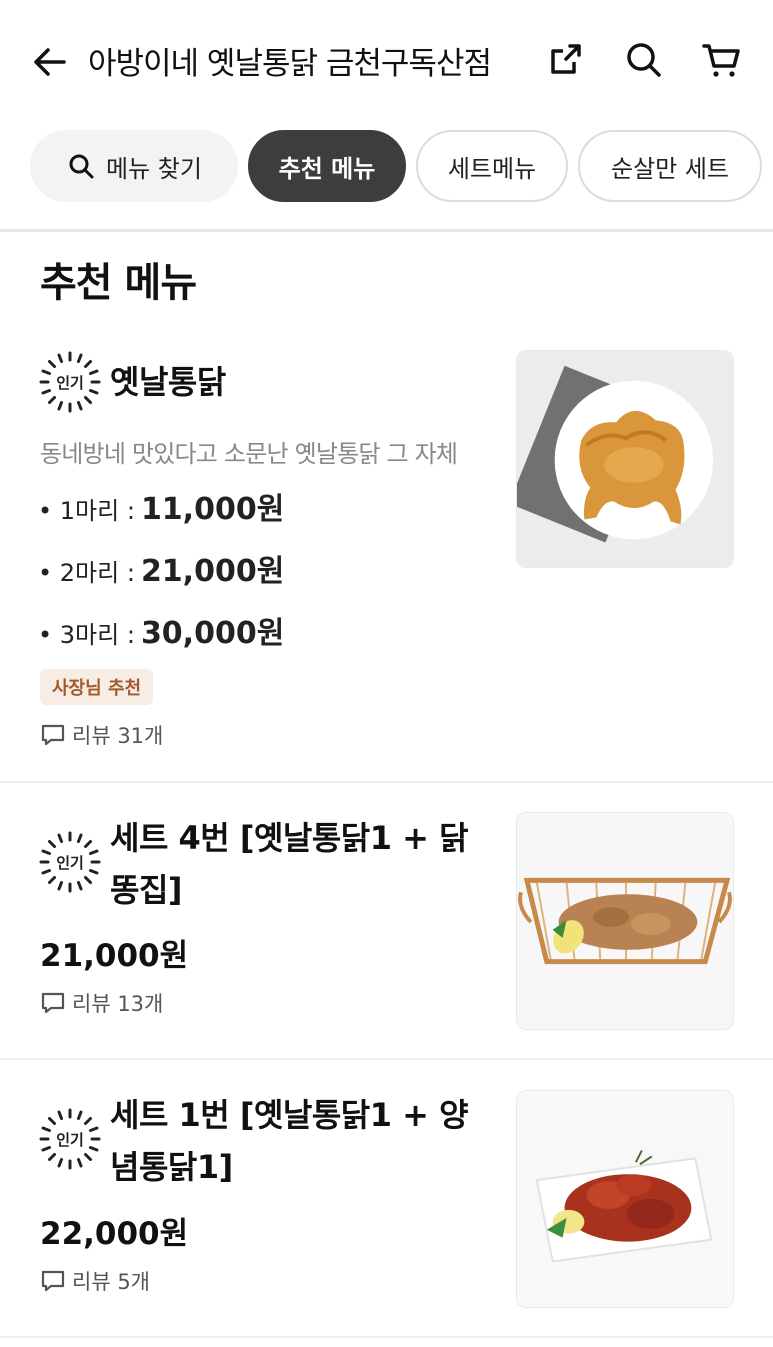 The image size is (773, 1347). Describe the element at coordinates (118, 1004) in the screenshot. I see `review-count-label: 리뷰 13개` at that location.